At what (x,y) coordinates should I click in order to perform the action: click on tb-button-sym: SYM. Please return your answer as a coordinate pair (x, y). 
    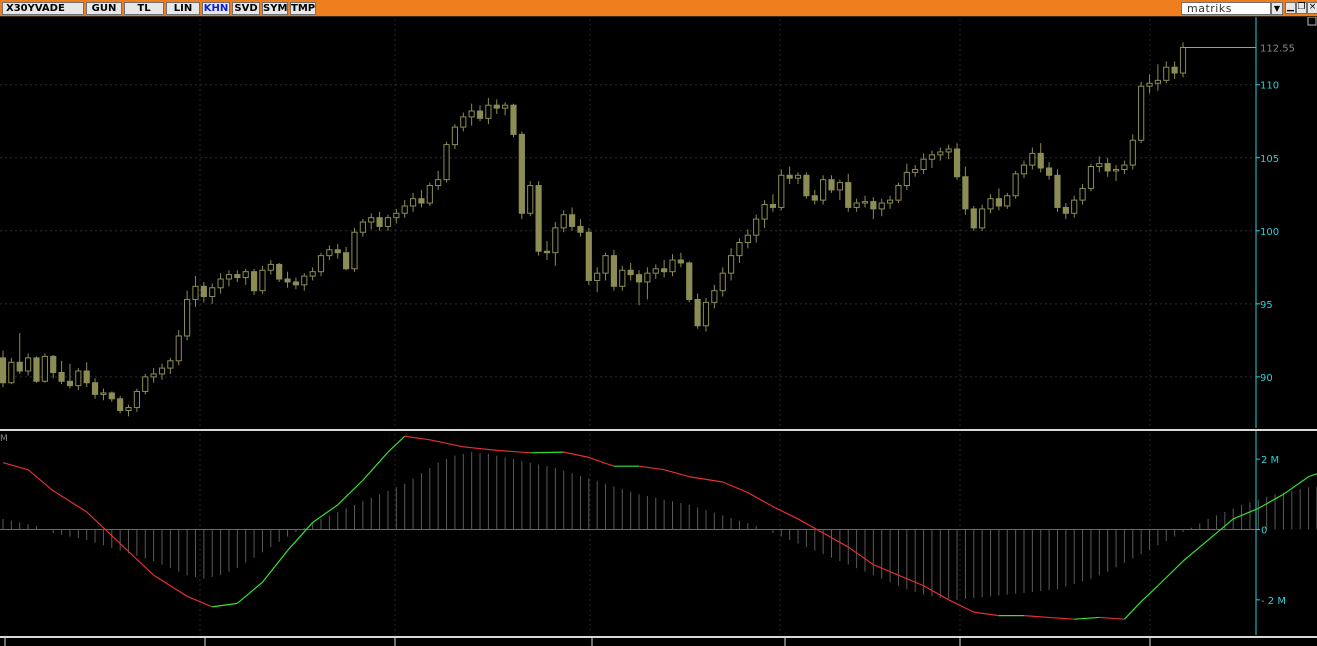
    Looking at the image, I should click on (275, 8).